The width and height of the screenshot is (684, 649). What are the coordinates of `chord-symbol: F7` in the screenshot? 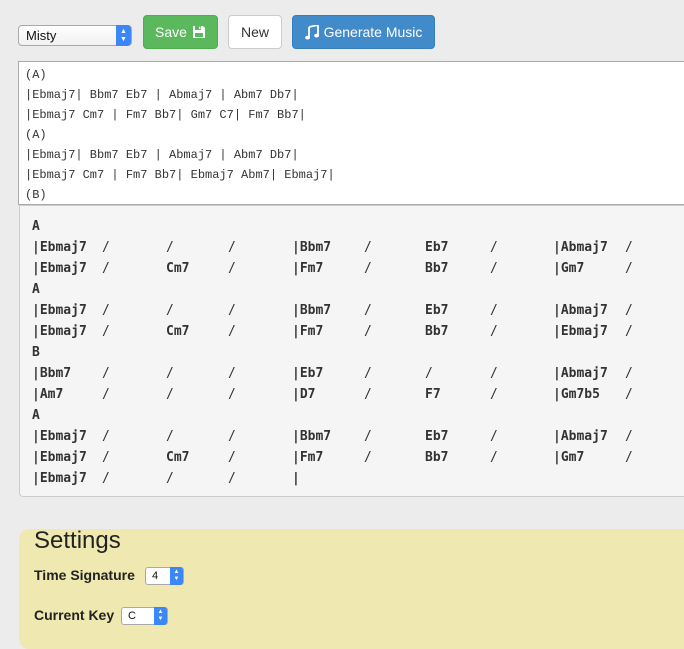 It's located at (433, 394).